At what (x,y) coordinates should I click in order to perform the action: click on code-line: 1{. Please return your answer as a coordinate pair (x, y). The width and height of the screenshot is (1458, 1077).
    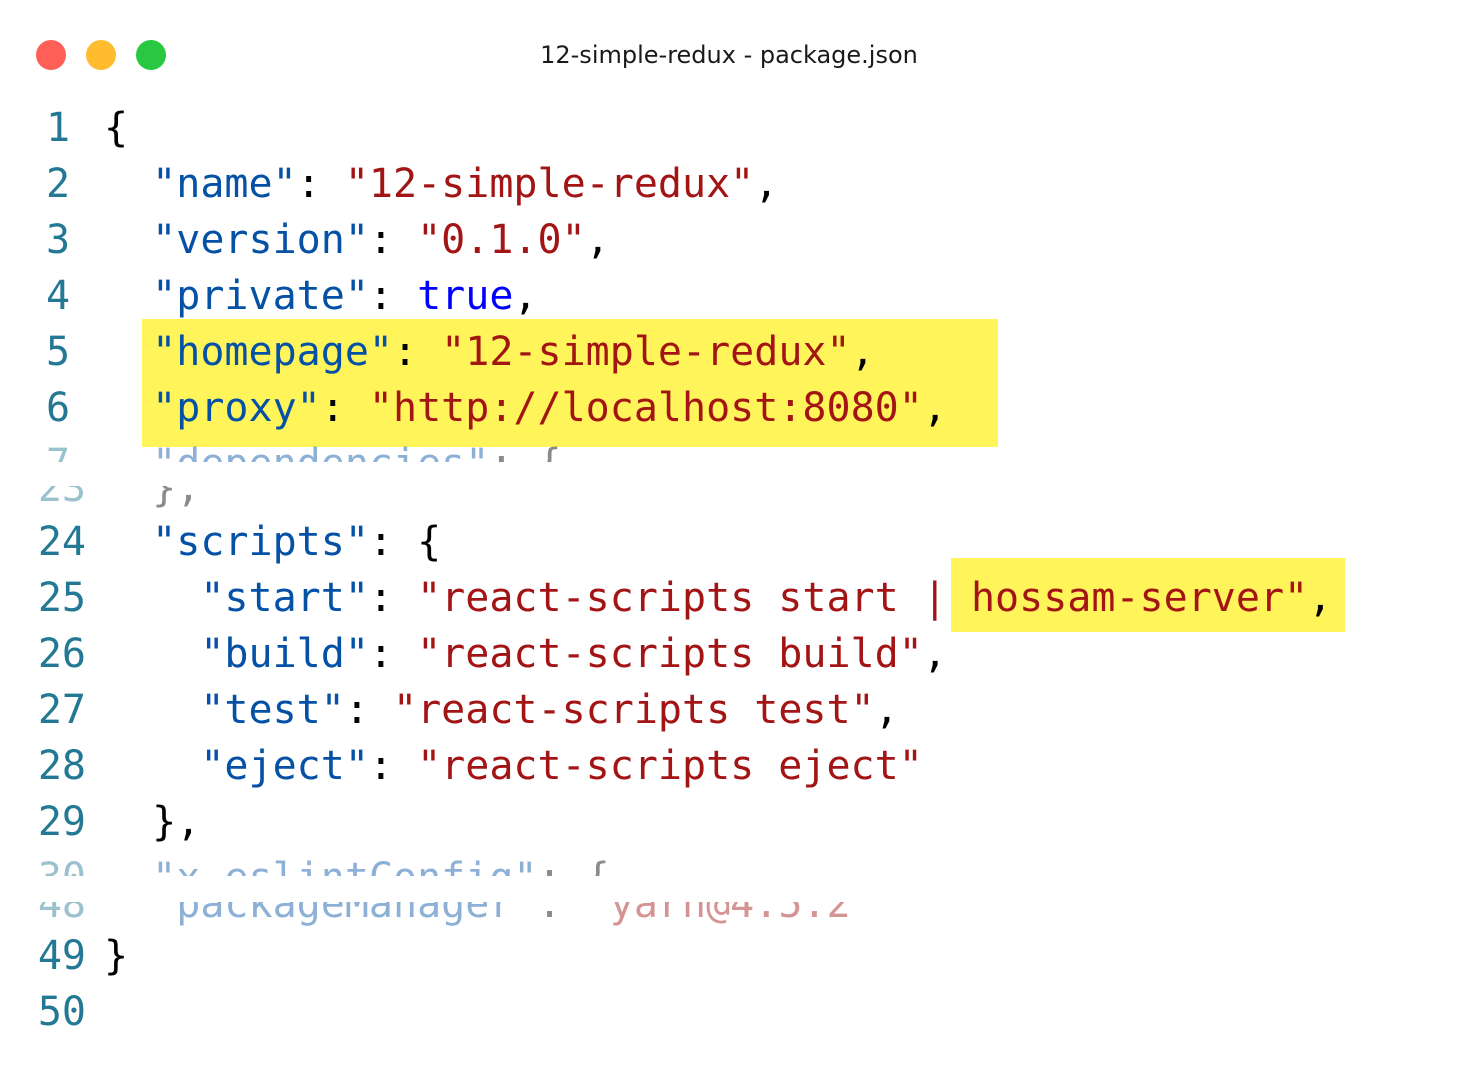
    Looking at the image, I should click on (729, 128).